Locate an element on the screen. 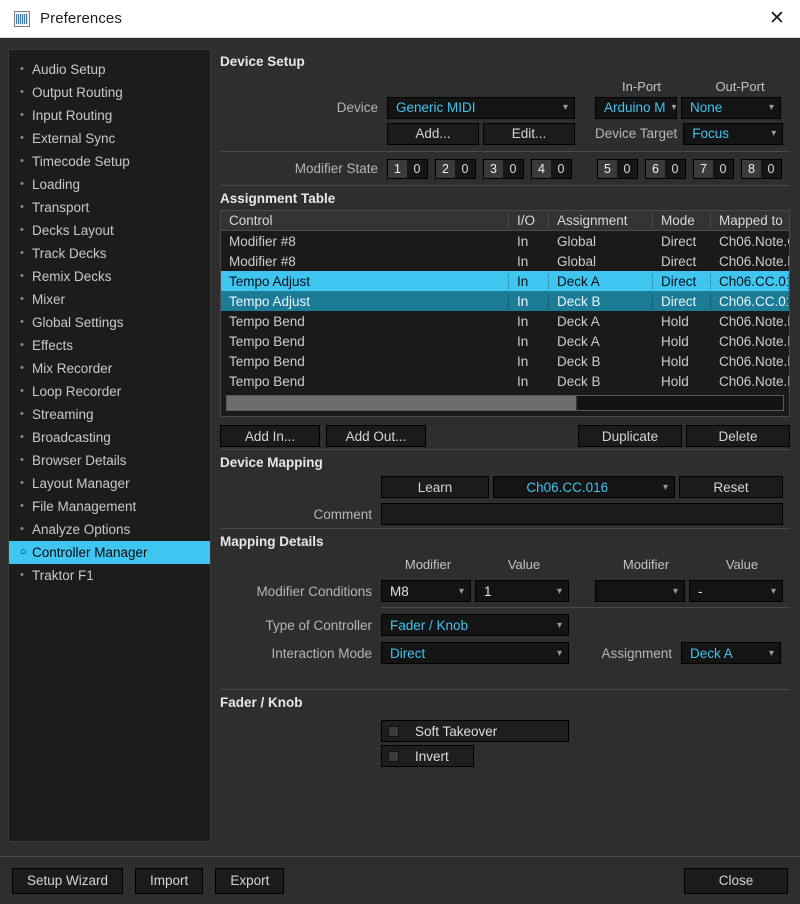  column-header: Mode is located at coordinates (682, 220).